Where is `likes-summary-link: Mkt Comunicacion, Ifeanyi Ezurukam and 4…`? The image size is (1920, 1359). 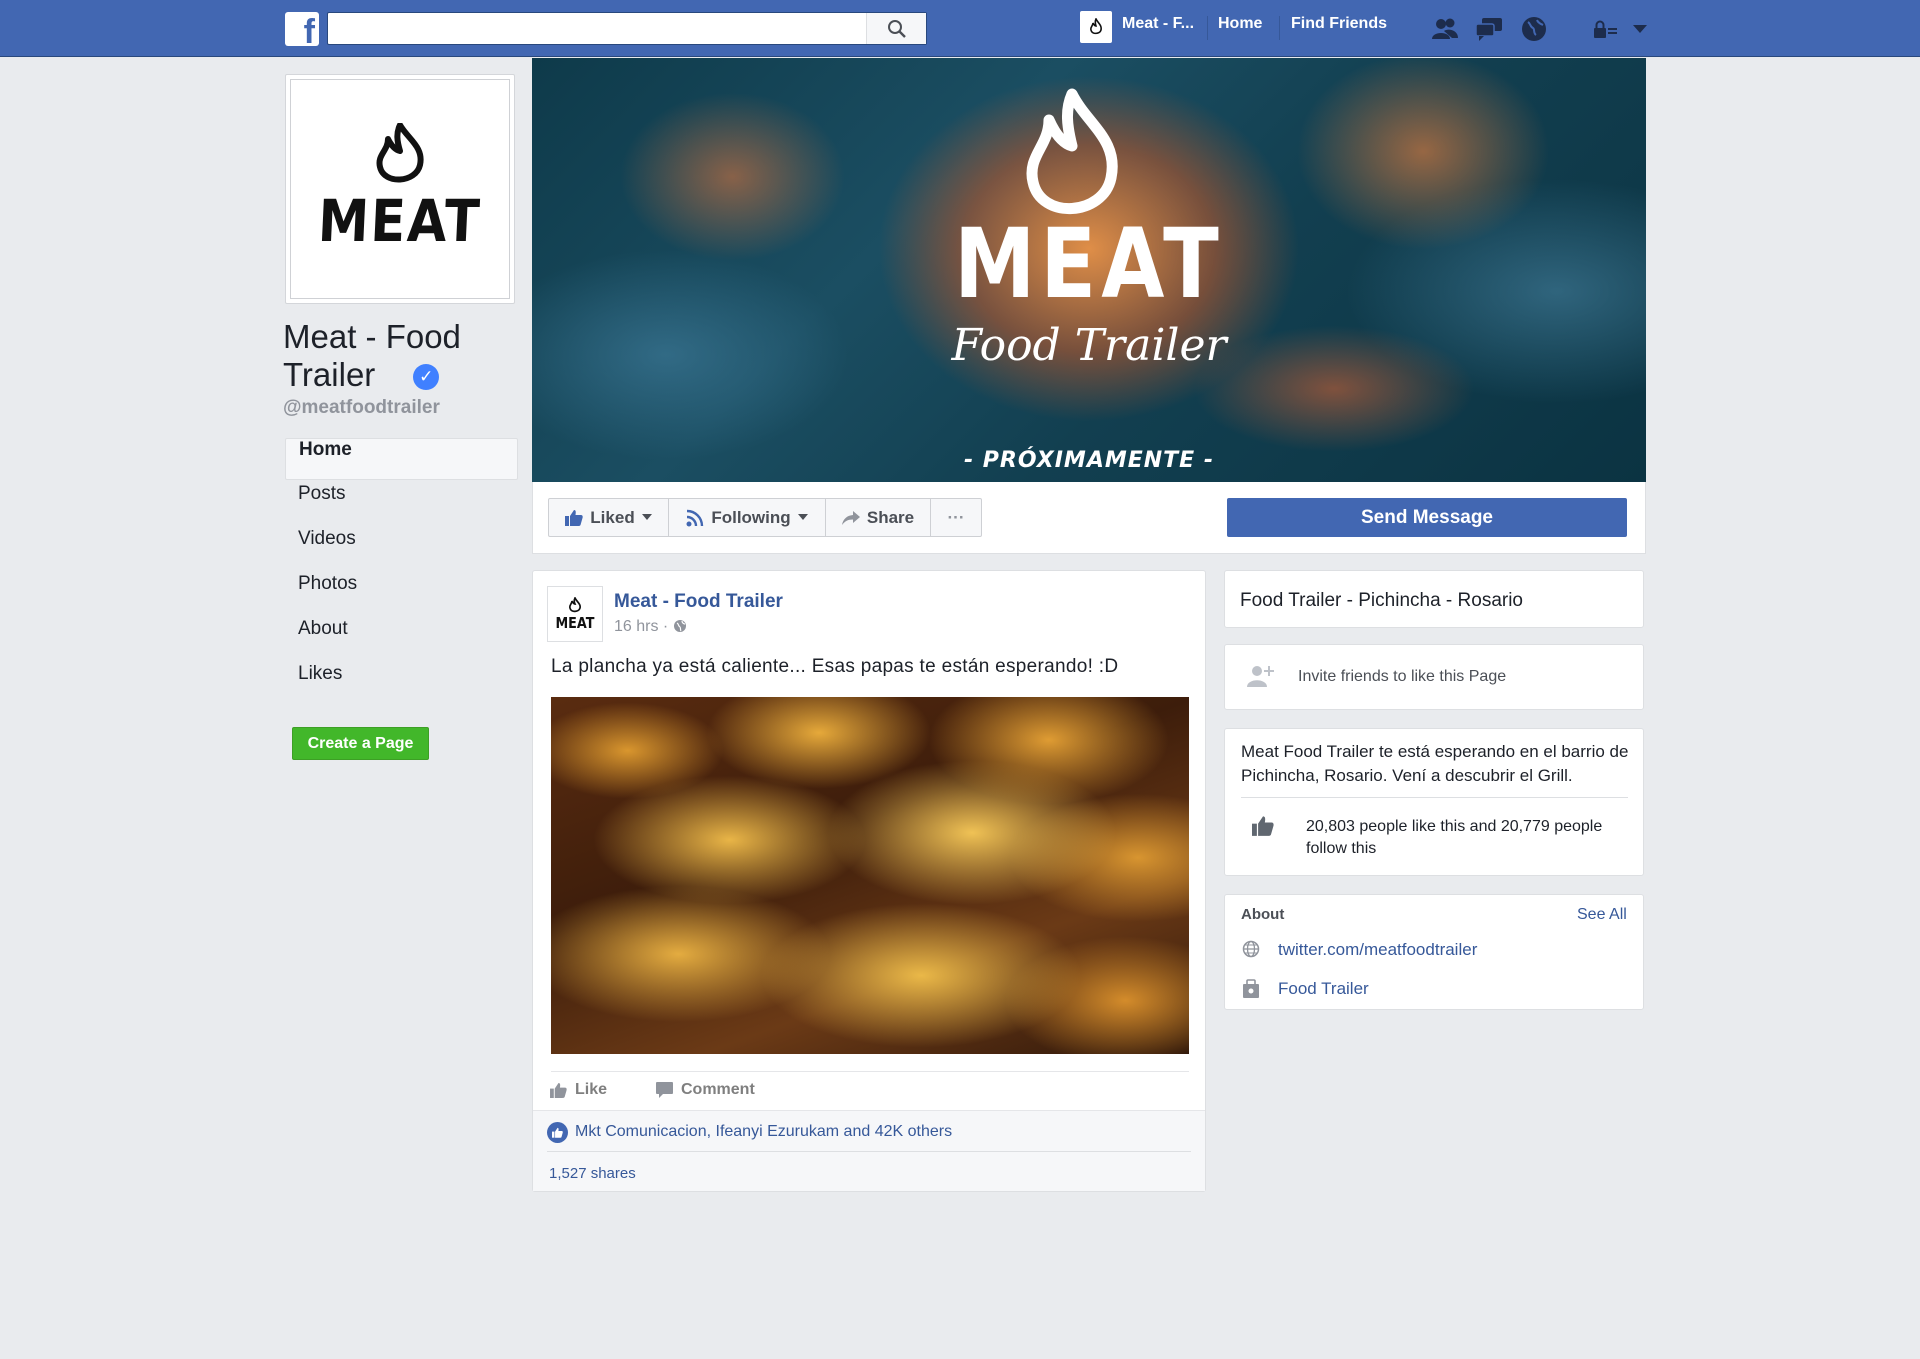
likes-summary-link: Mkt Comunicacion, Ifeanyi Ezurukam and 4… is located at coordinates (763, 1132).